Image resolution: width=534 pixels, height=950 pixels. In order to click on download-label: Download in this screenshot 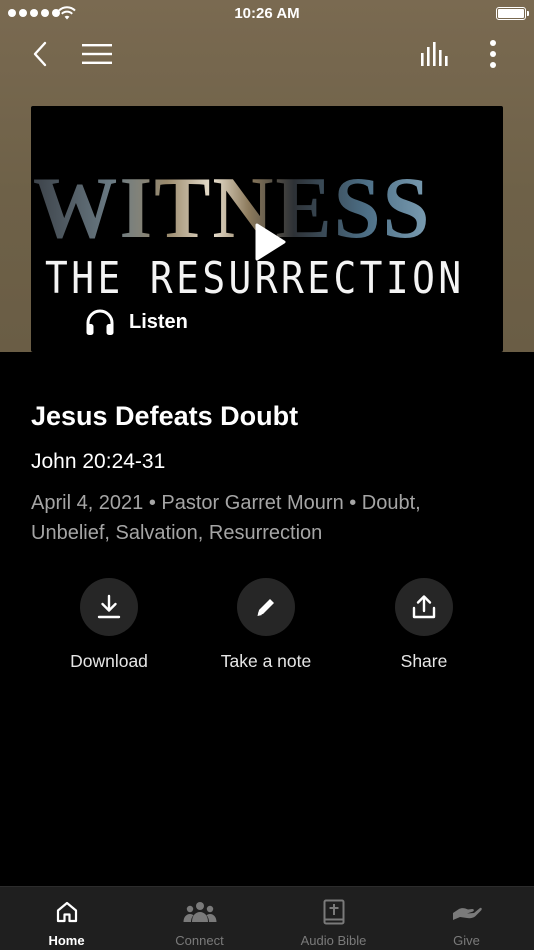, I will do `click(109, 661)`.